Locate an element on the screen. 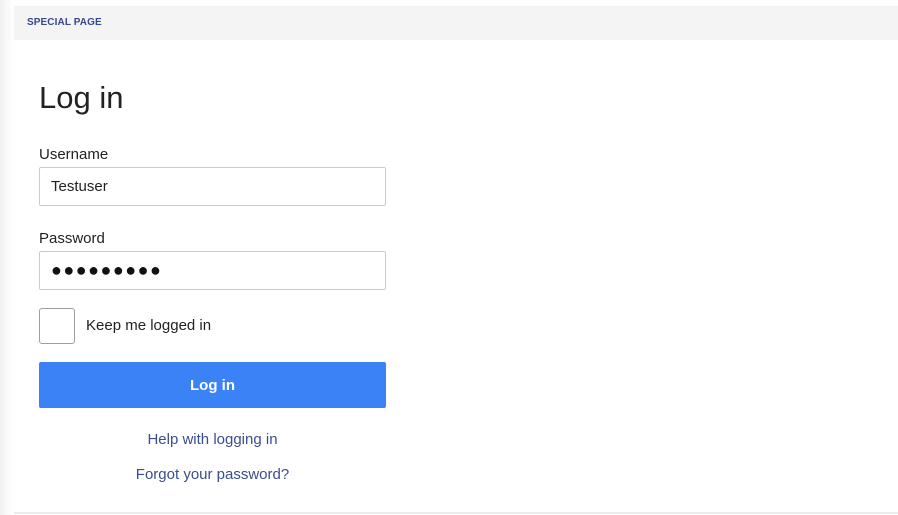  forgot-password-link: Forgot your password? is located at coordinates (212, 474).